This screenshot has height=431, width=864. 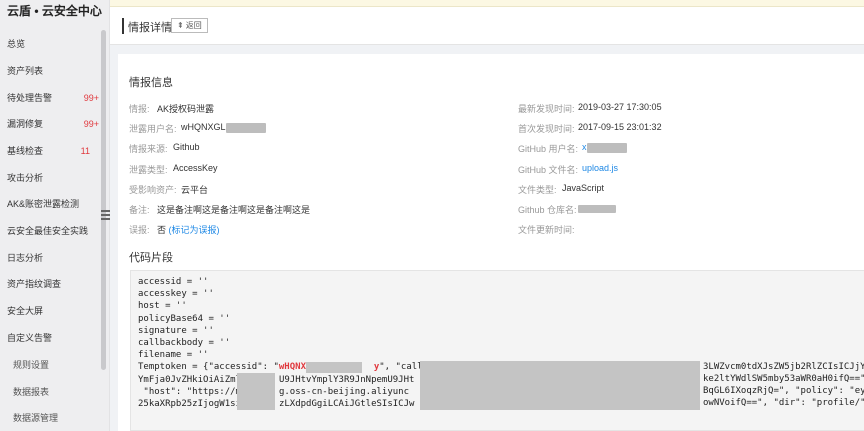 I want to click on affected-asset-value: 云平台, so click(x=195, y=190).